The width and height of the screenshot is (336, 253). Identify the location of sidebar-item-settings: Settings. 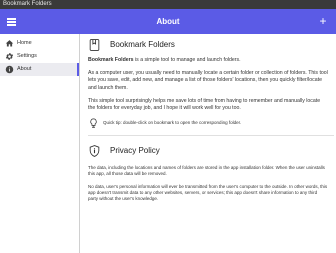
(39, 56).